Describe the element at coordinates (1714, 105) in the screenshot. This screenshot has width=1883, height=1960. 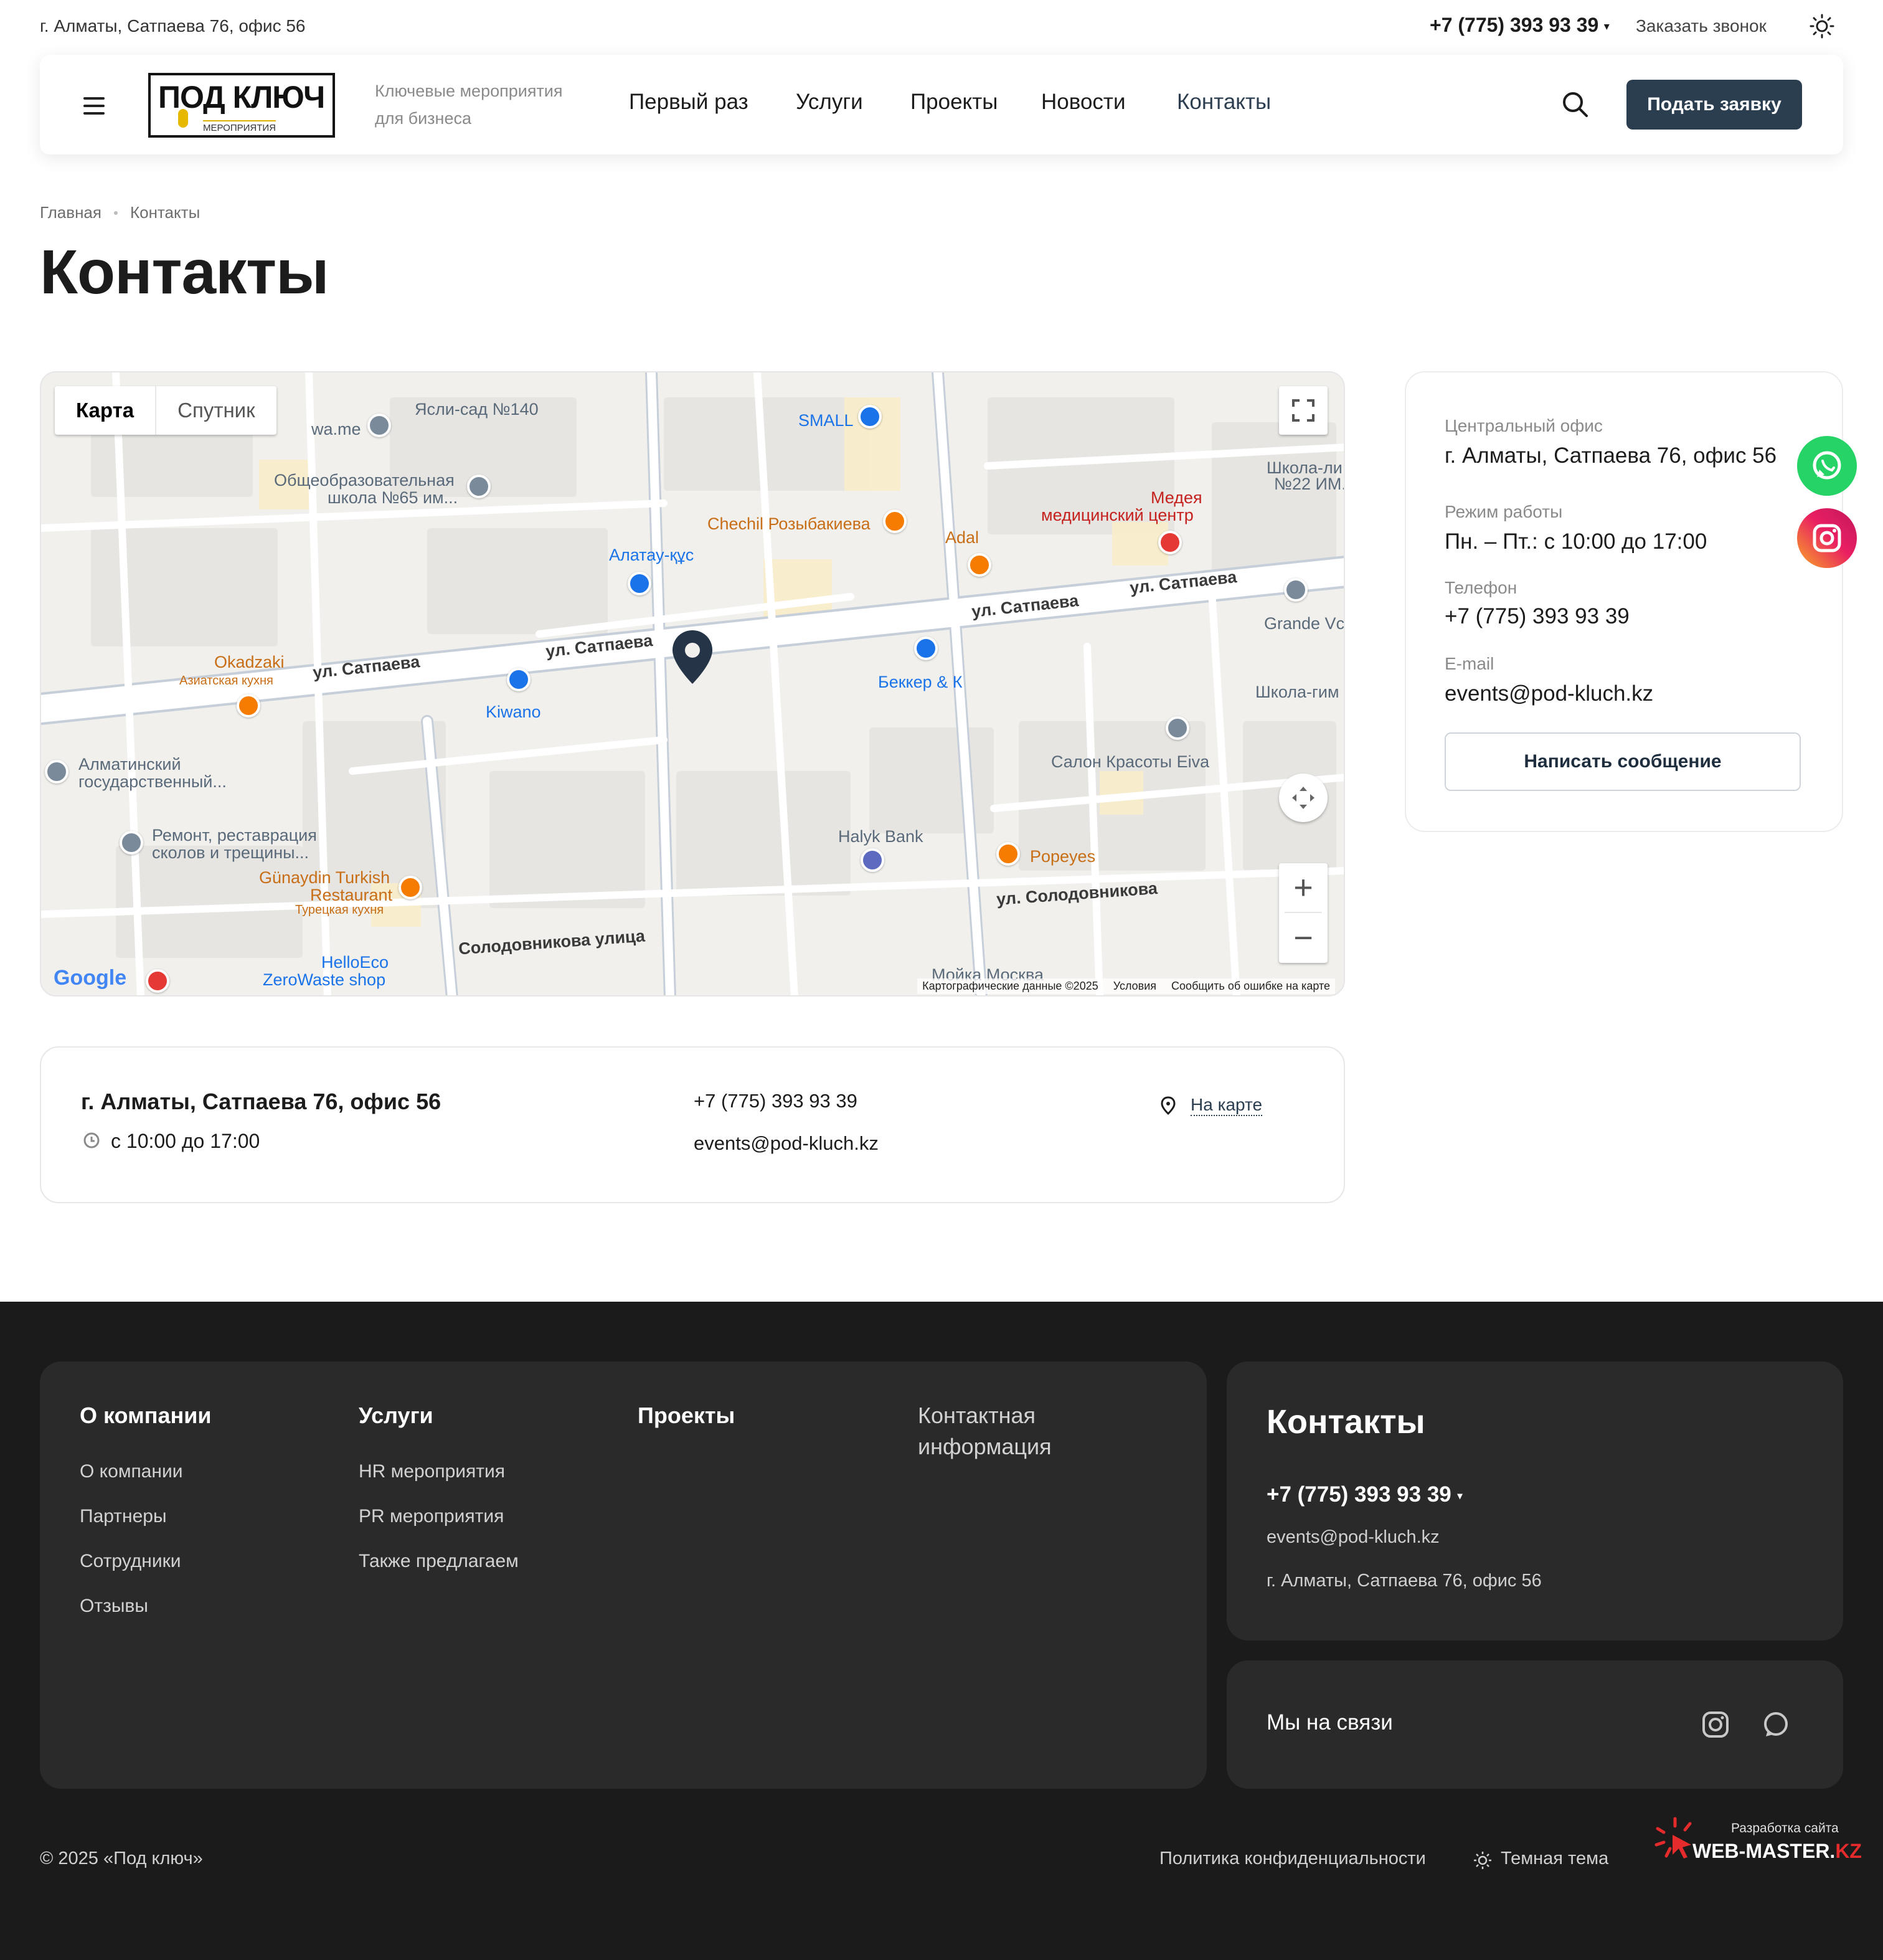
I see `apply-button: Подать заявку` at that location.